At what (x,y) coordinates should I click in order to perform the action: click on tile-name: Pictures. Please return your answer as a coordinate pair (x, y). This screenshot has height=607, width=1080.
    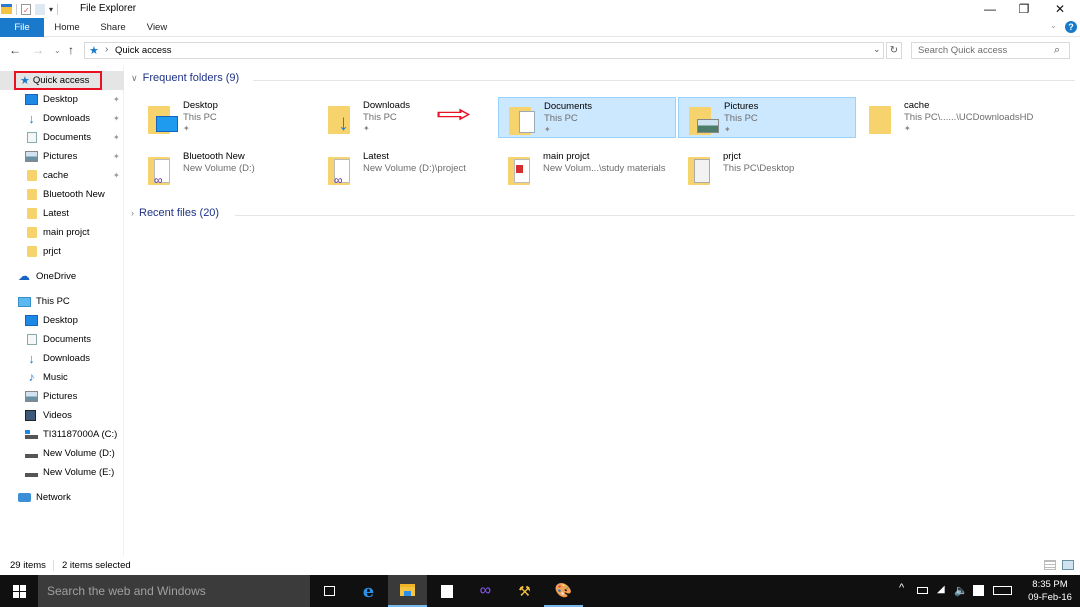
    Looking at the image, I should click on (741, 106).